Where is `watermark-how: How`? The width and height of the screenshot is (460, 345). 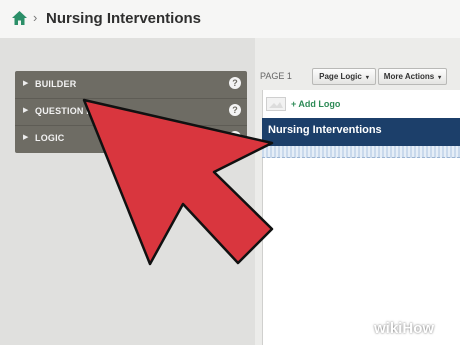
watermark-how: How is located at coordinates (418, 328).